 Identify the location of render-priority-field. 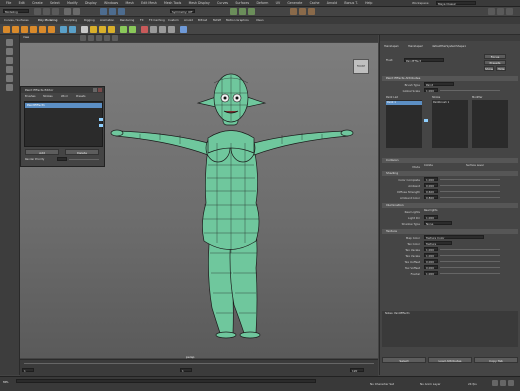
(62, 159).